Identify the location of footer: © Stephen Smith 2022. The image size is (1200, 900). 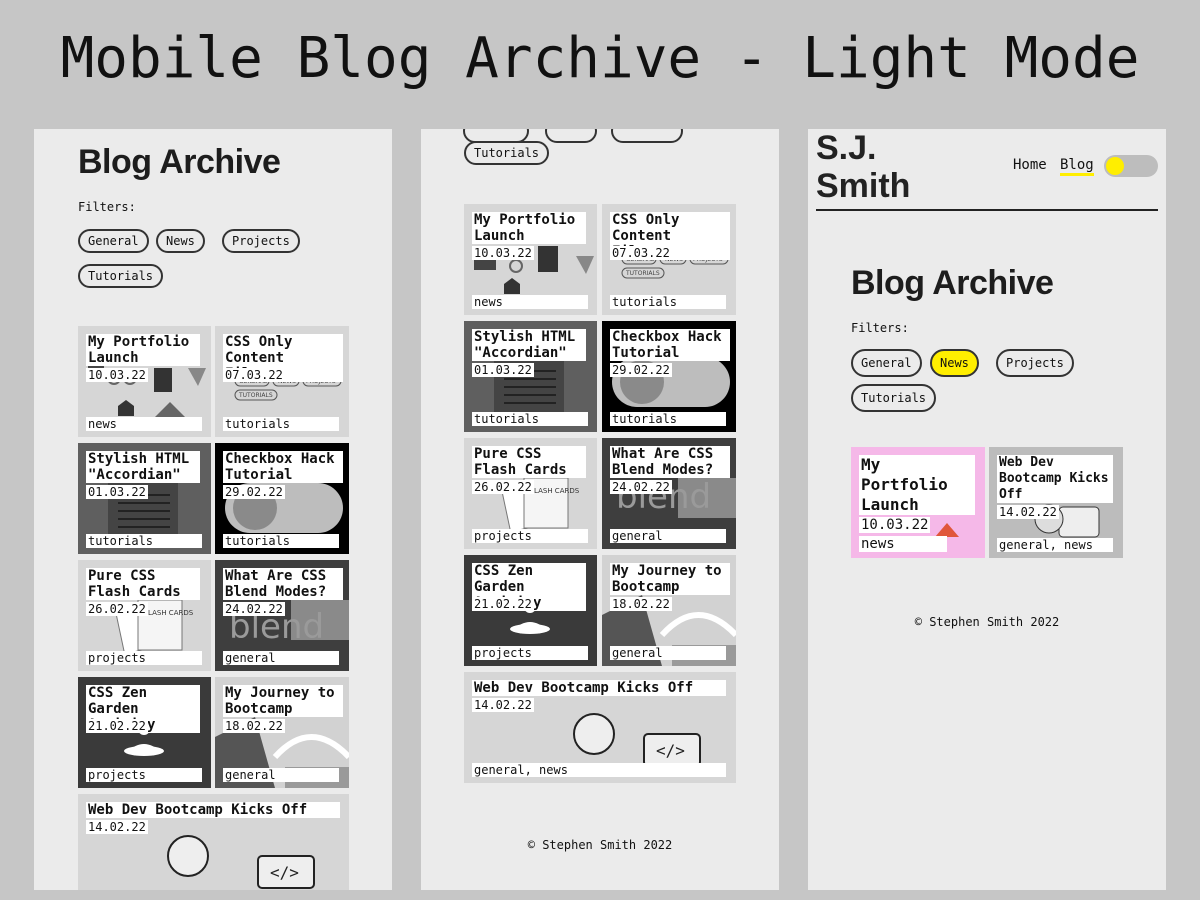
(987, 622).